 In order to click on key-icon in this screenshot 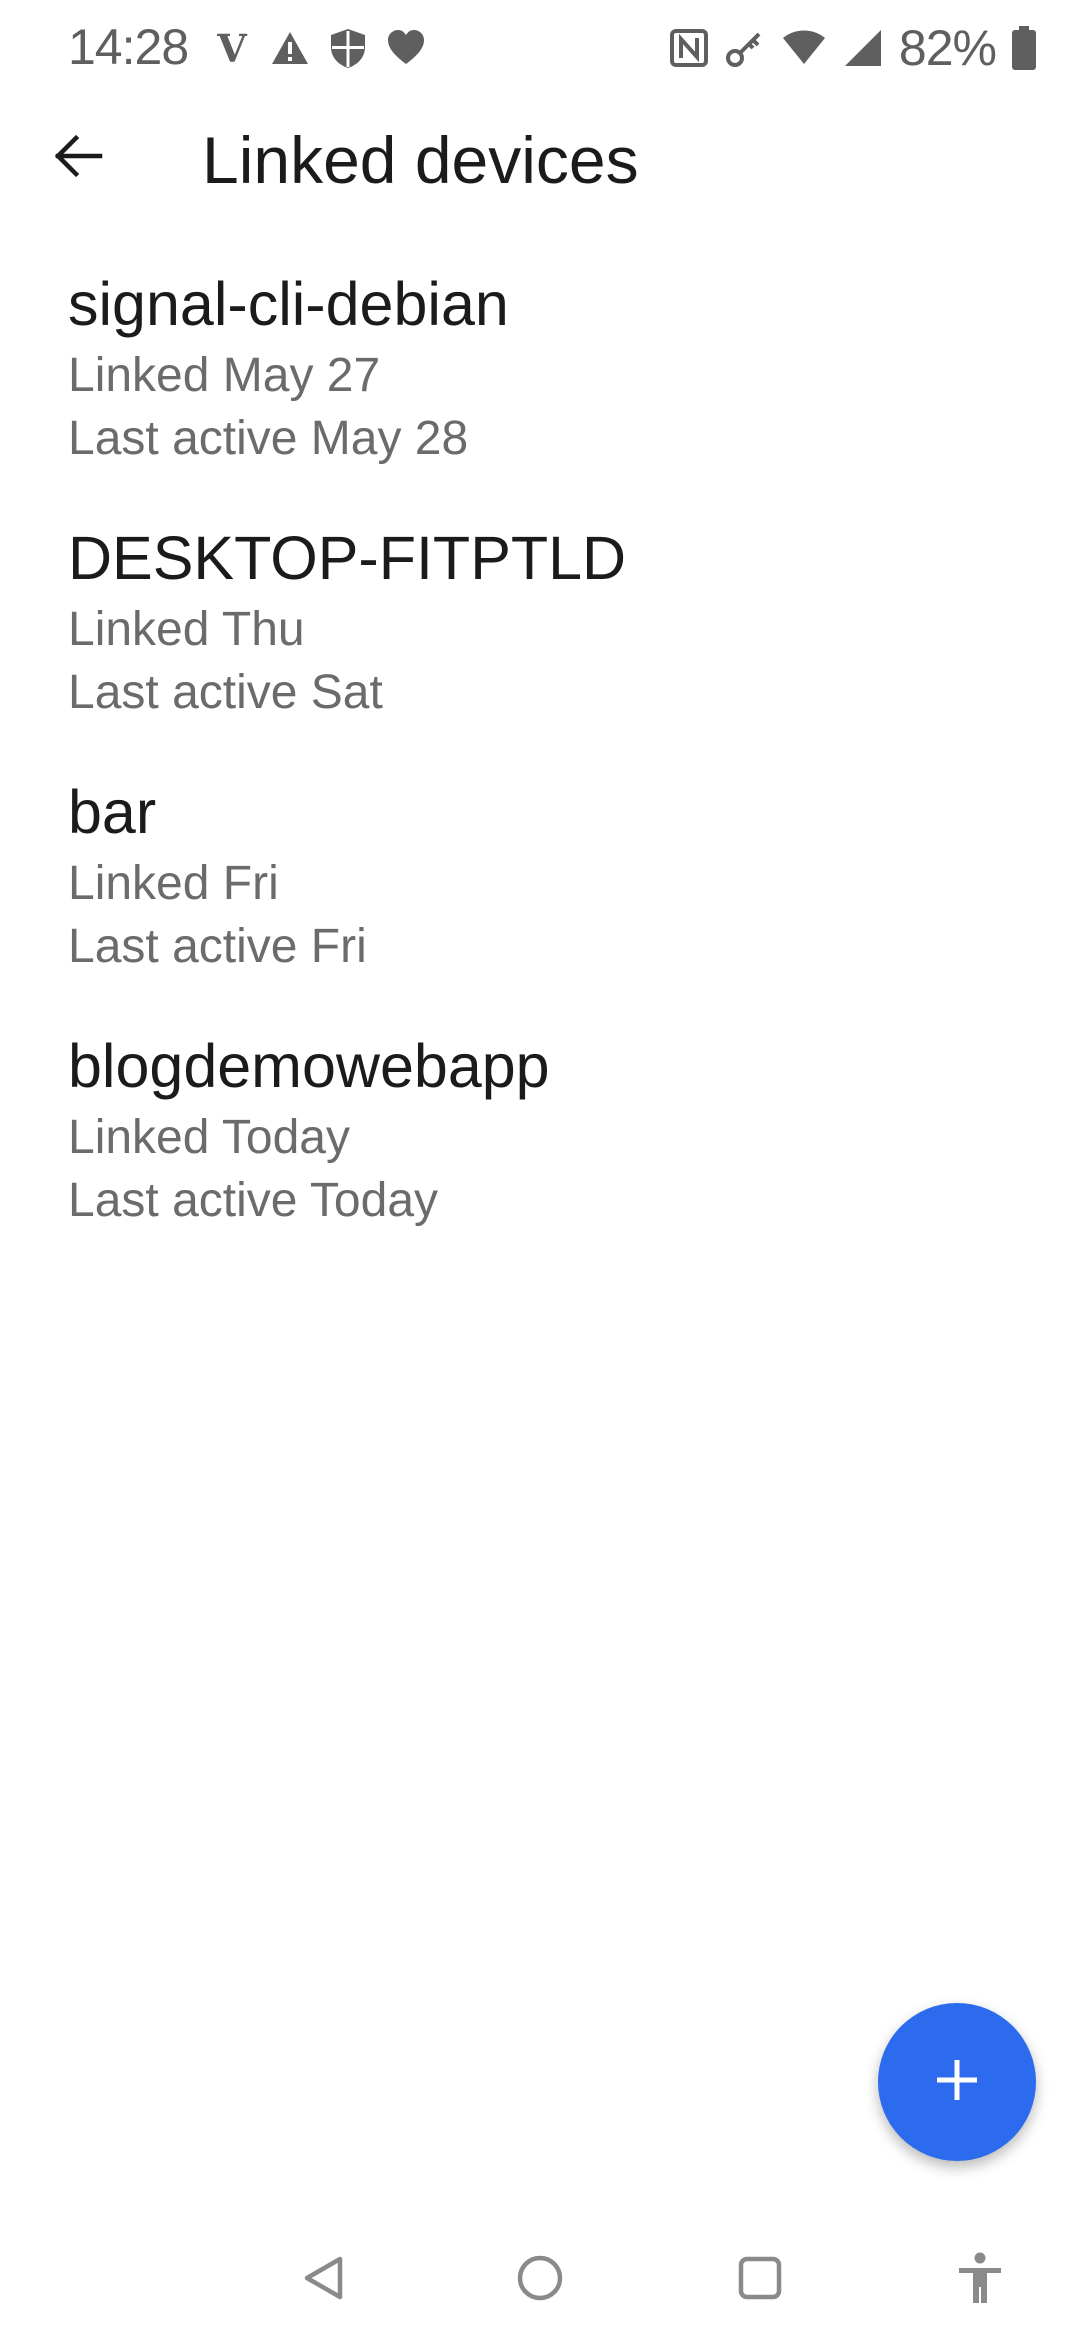, I will do `click(745, 48)`.